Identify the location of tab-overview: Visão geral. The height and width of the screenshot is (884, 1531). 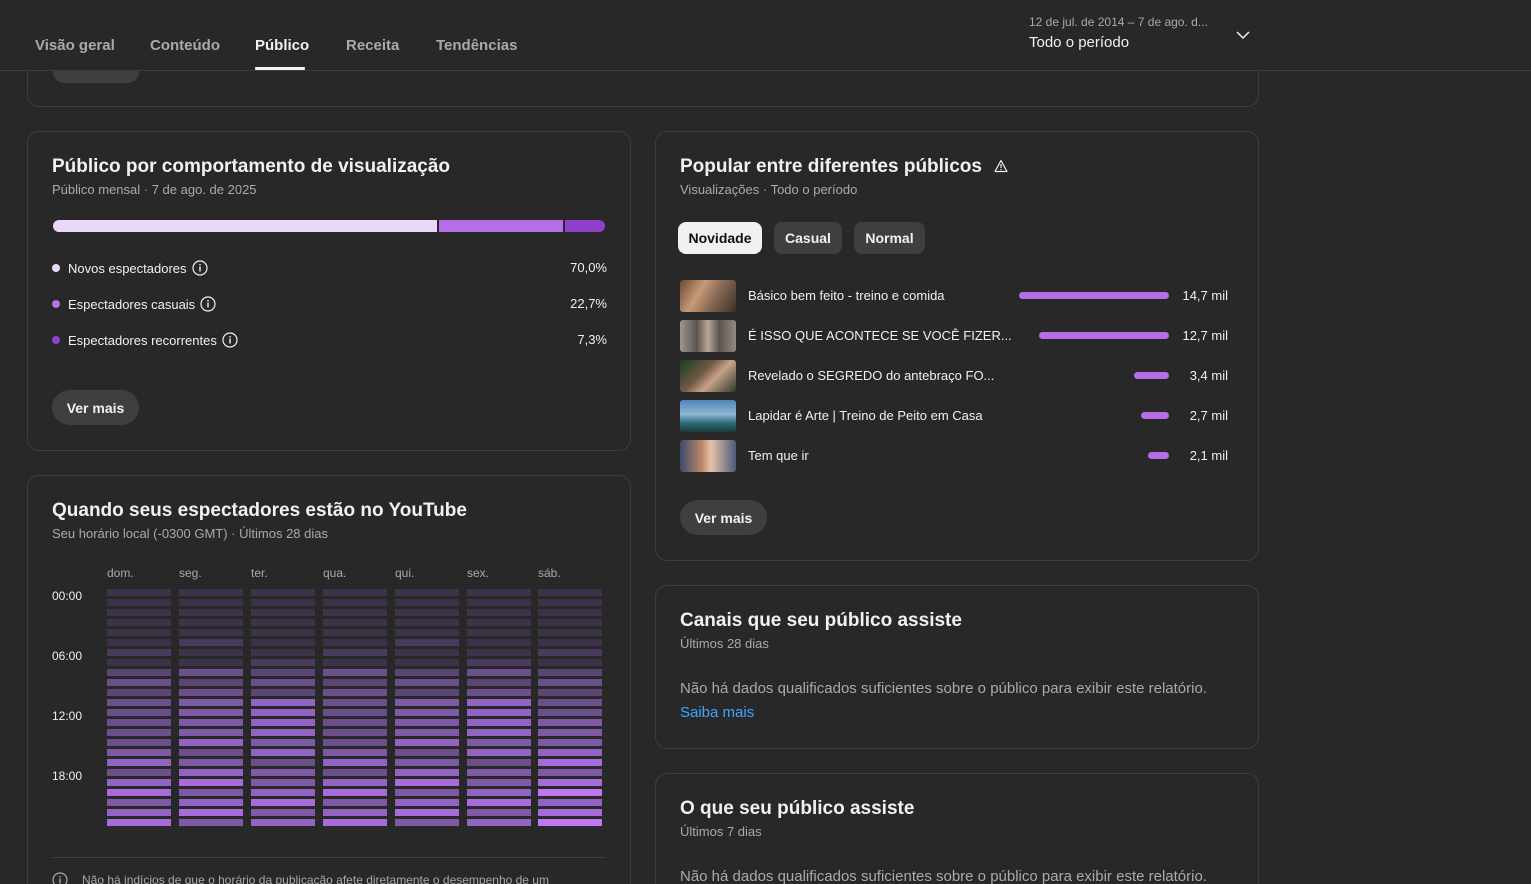
(75, 45).